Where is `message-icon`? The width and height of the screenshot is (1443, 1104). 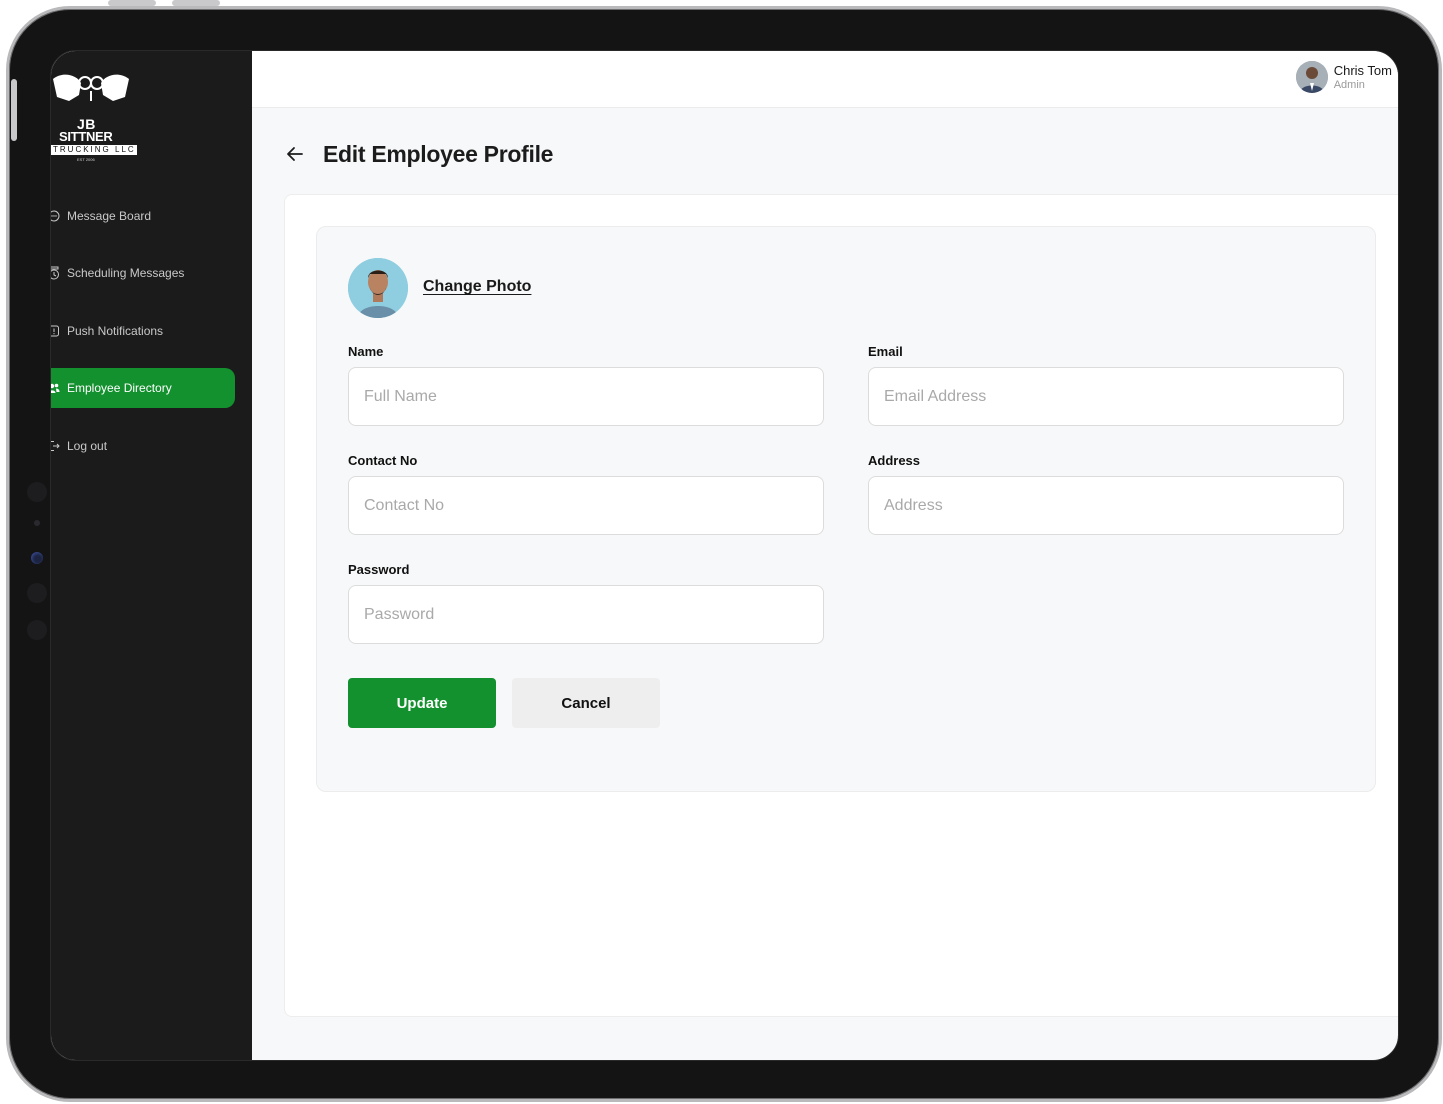 message-icon is located at coordinates (56, 216).